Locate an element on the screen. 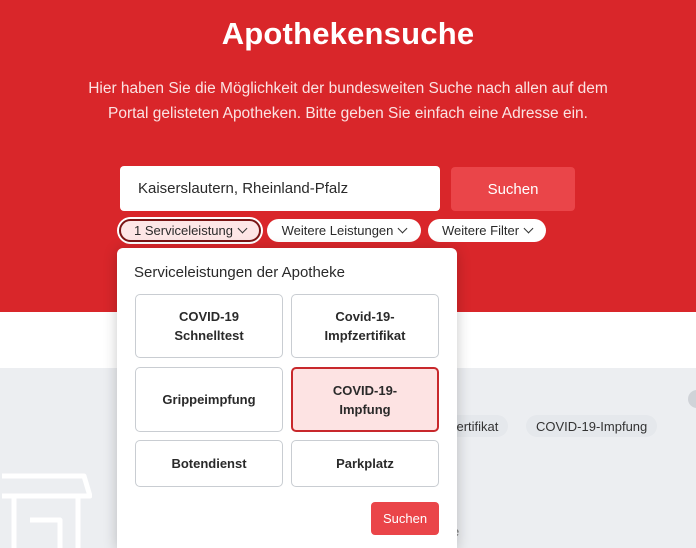 This screenshot has width=696, height=548. service-option-grippeimpfung: Grippeimpfung is located at coordinates (209, 399).